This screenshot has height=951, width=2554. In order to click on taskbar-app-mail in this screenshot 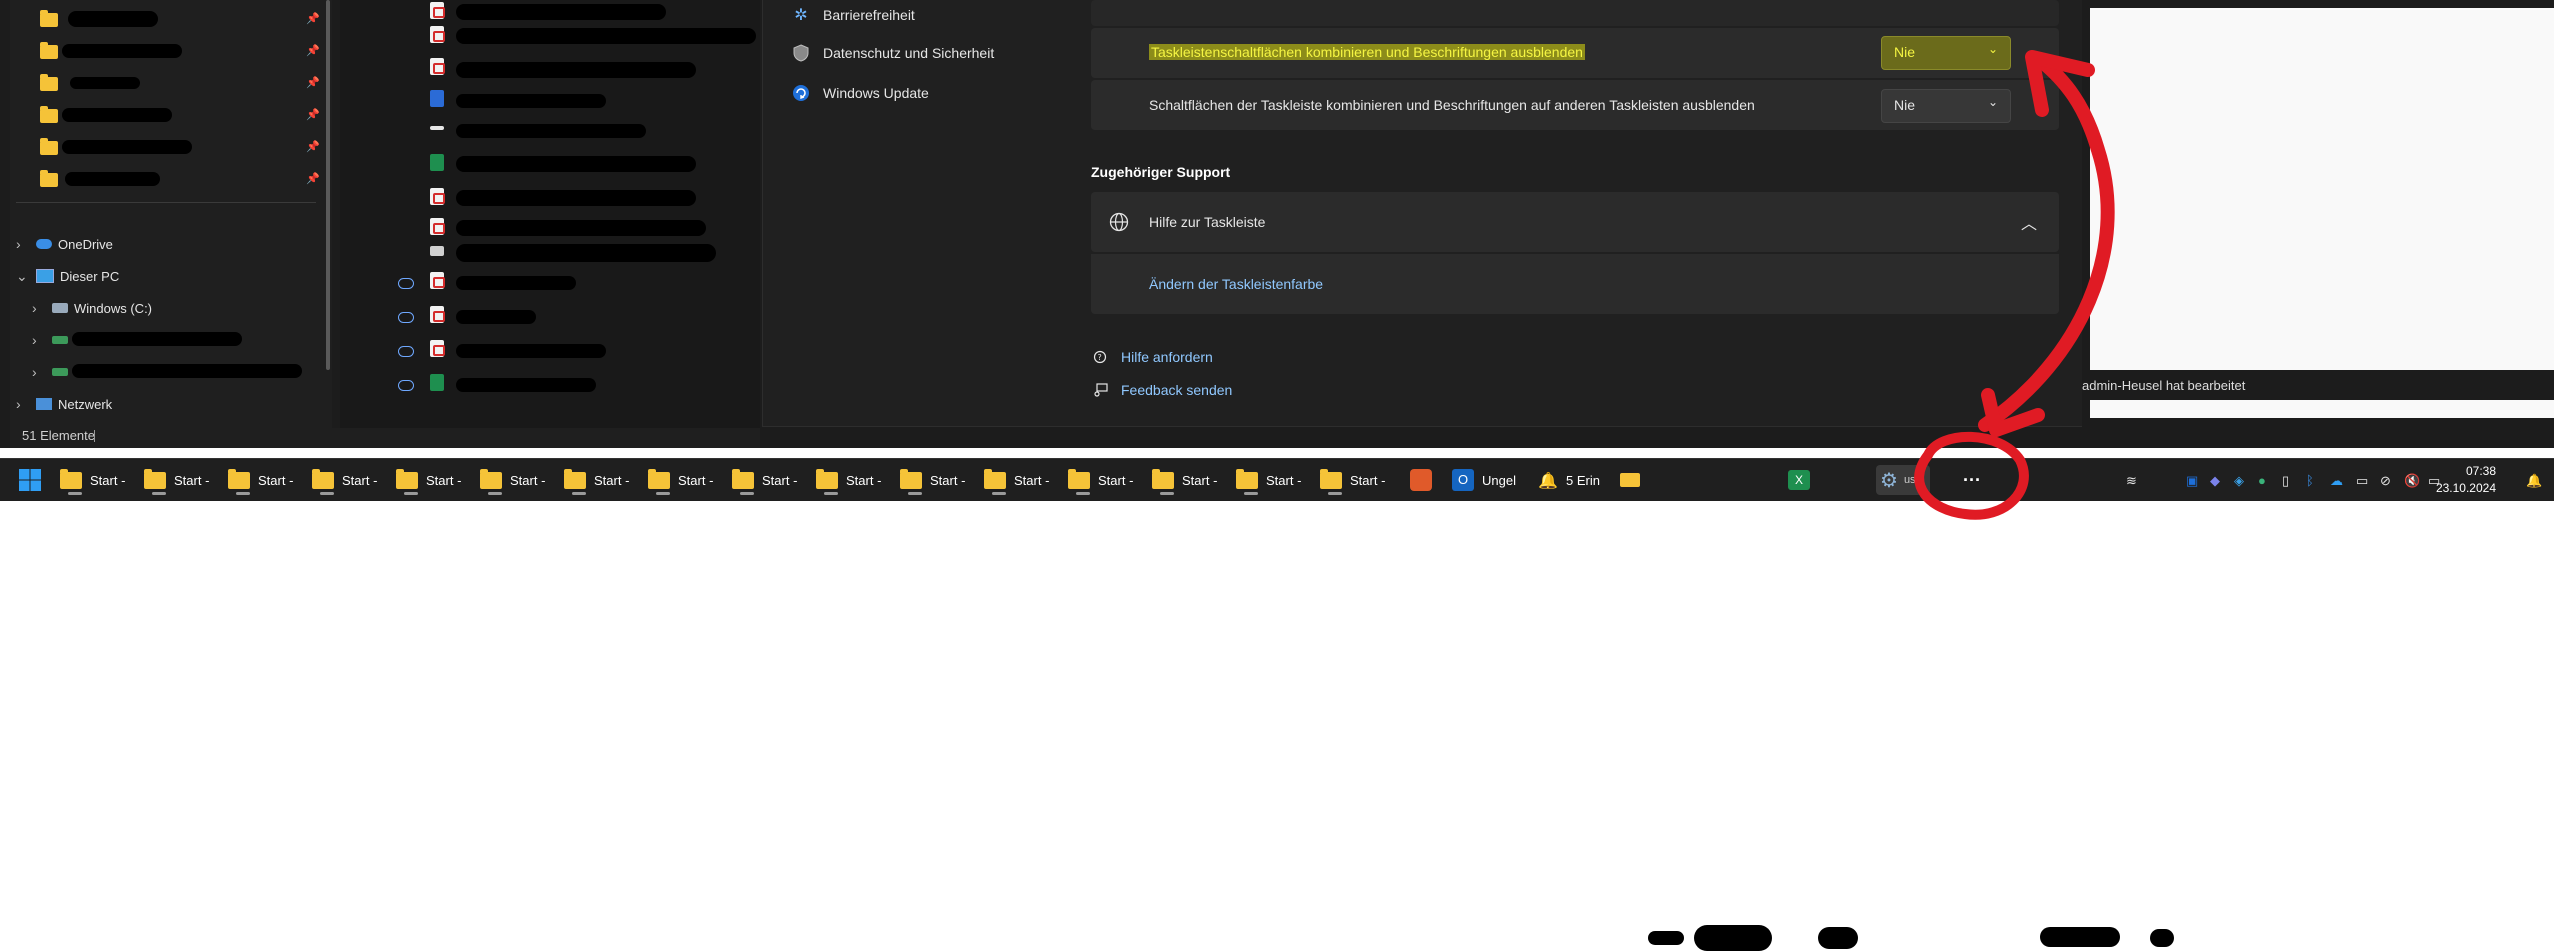, I will do `click(1630, 480)`.